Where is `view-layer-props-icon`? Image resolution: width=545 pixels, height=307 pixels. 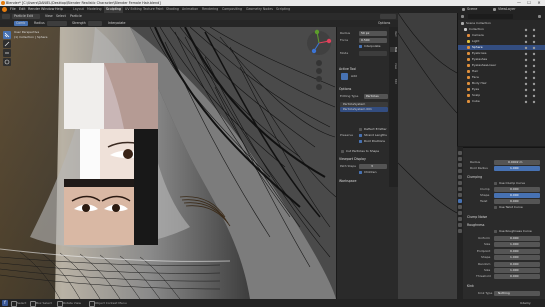 view-layer-props-icon is located at coordinates (460, 171).